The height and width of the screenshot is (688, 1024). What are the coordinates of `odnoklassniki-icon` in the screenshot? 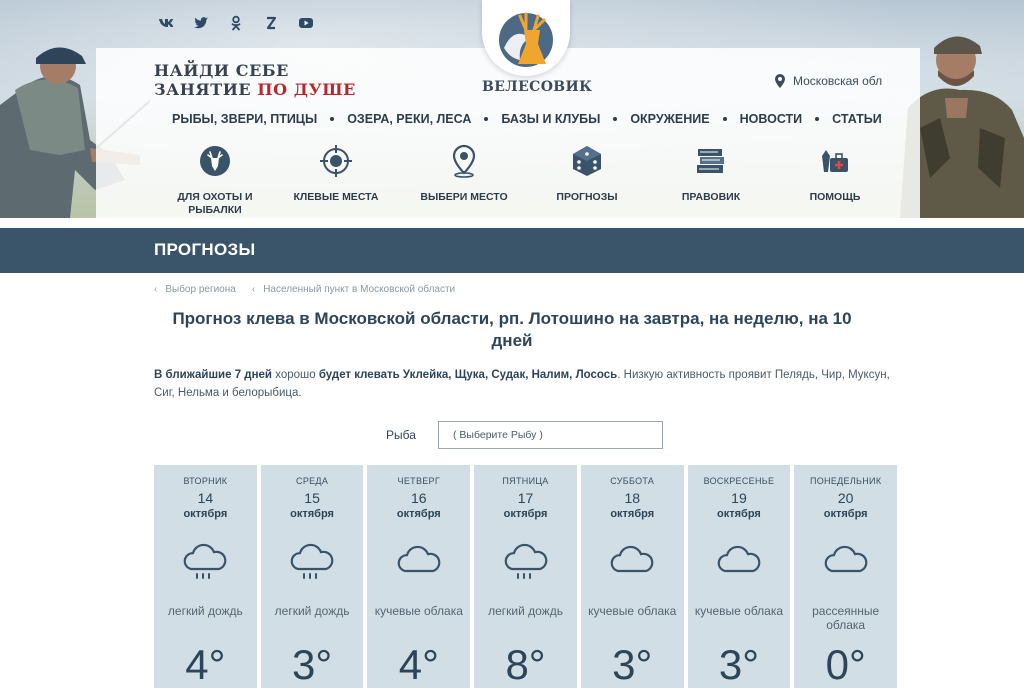 It's located at (236, 23).